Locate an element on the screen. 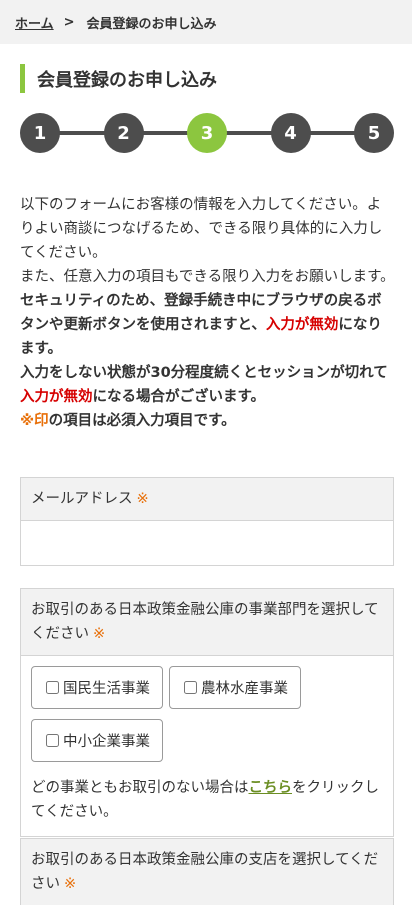 The width and height of the screenshot is (412, 905). session-warning-text: 入力をしない状態が30分程度続くとセッションが切れて is located at coordinates (204, 373).